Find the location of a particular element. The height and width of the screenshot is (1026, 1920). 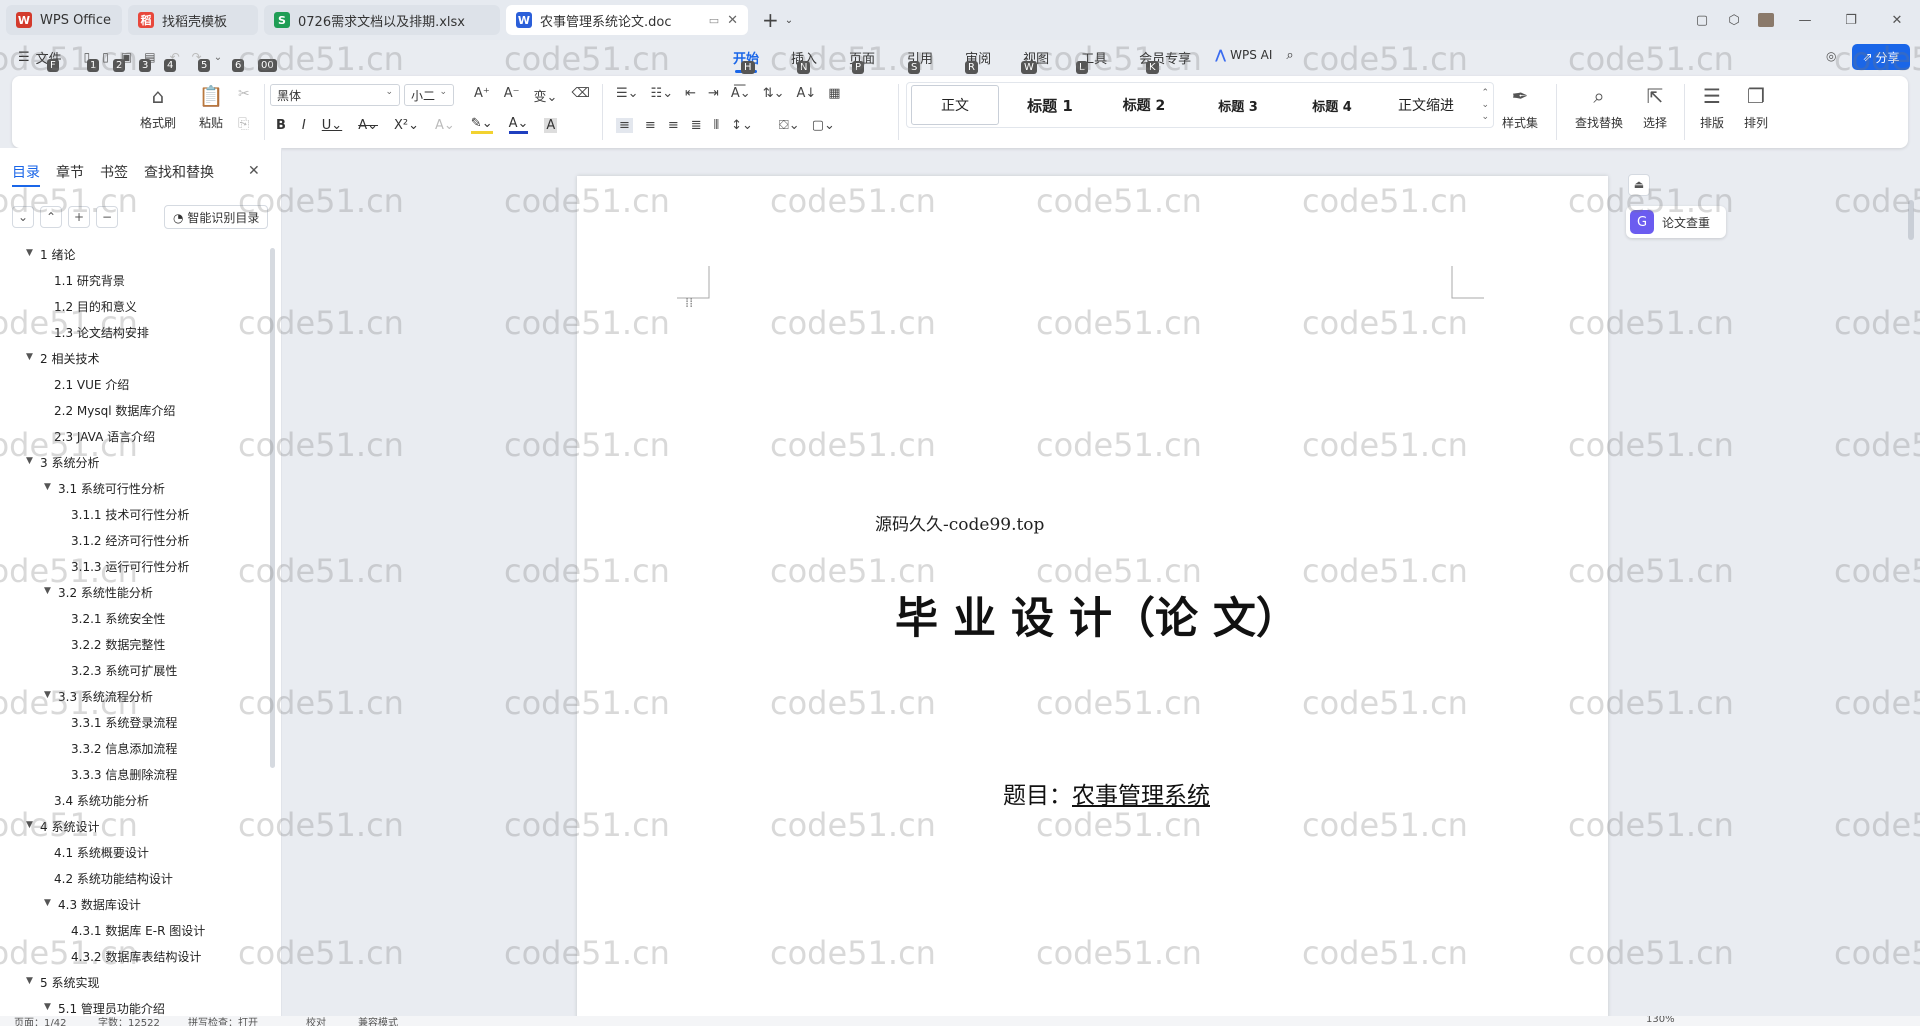

align-center-icon: ≡ is located at coordinates (650, 125).